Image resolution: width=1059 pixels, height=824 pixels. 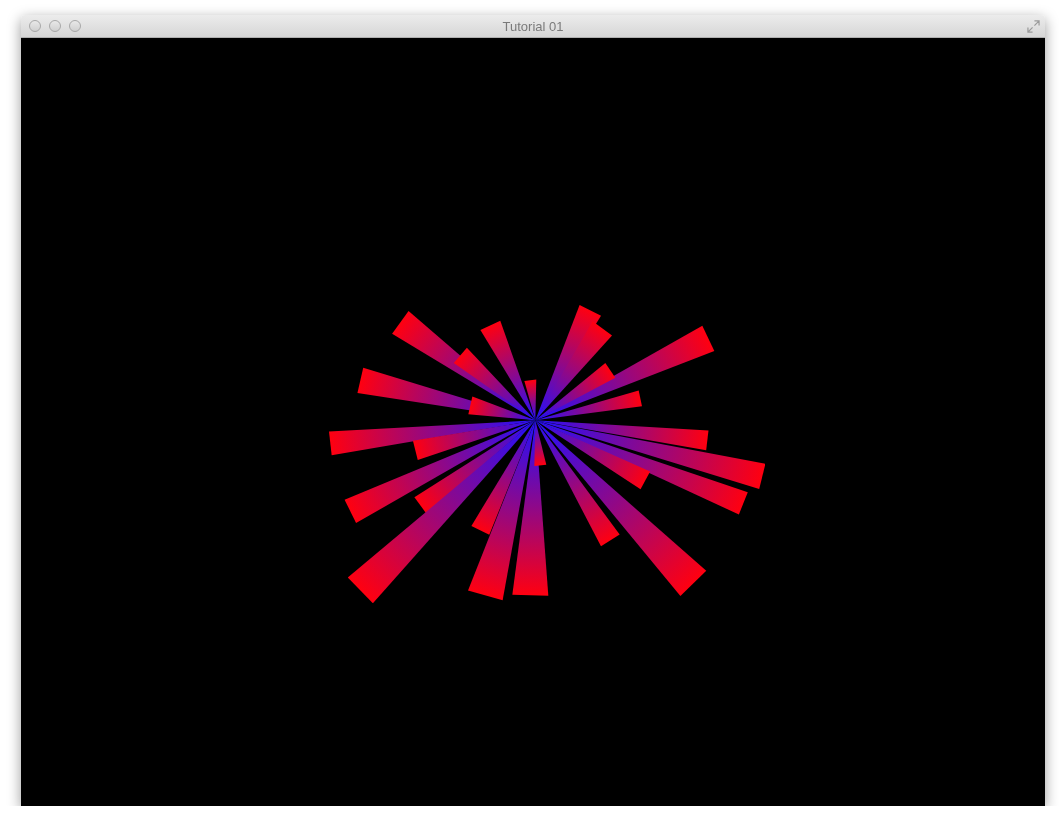 What do you see at coordinates (533, 26) in the screenshot?
I see `window-title: Tutorial 01` at bounding box center [533, 26].